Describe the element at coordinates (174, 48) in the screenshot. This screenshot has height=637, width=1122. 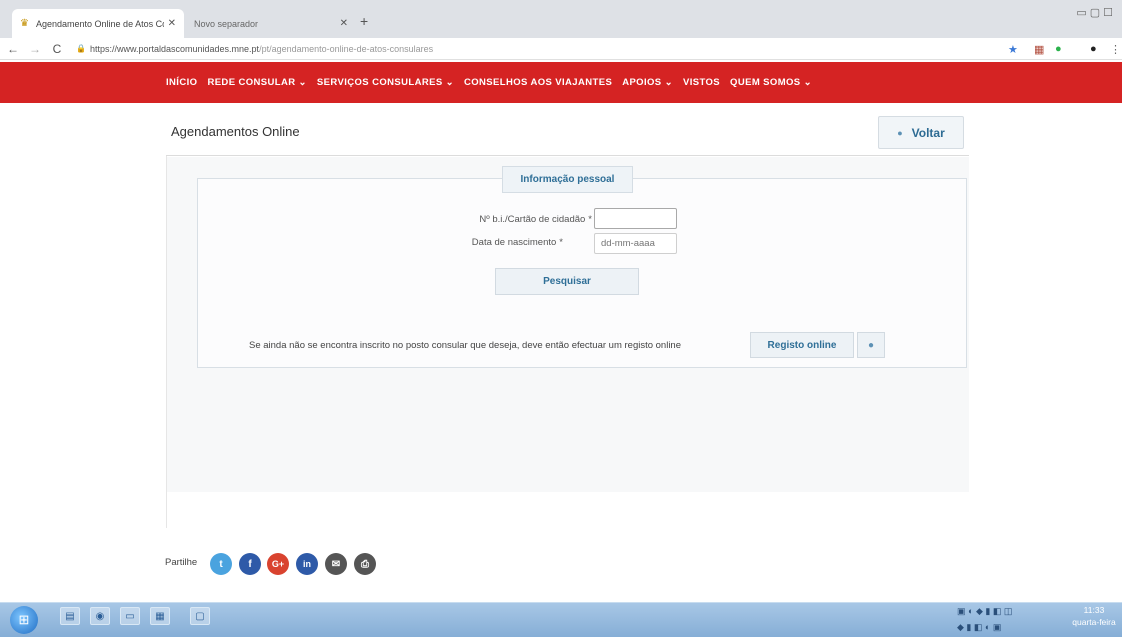
I see `url-host: https://www.portaldascomunidades.mne.pt` at that location.